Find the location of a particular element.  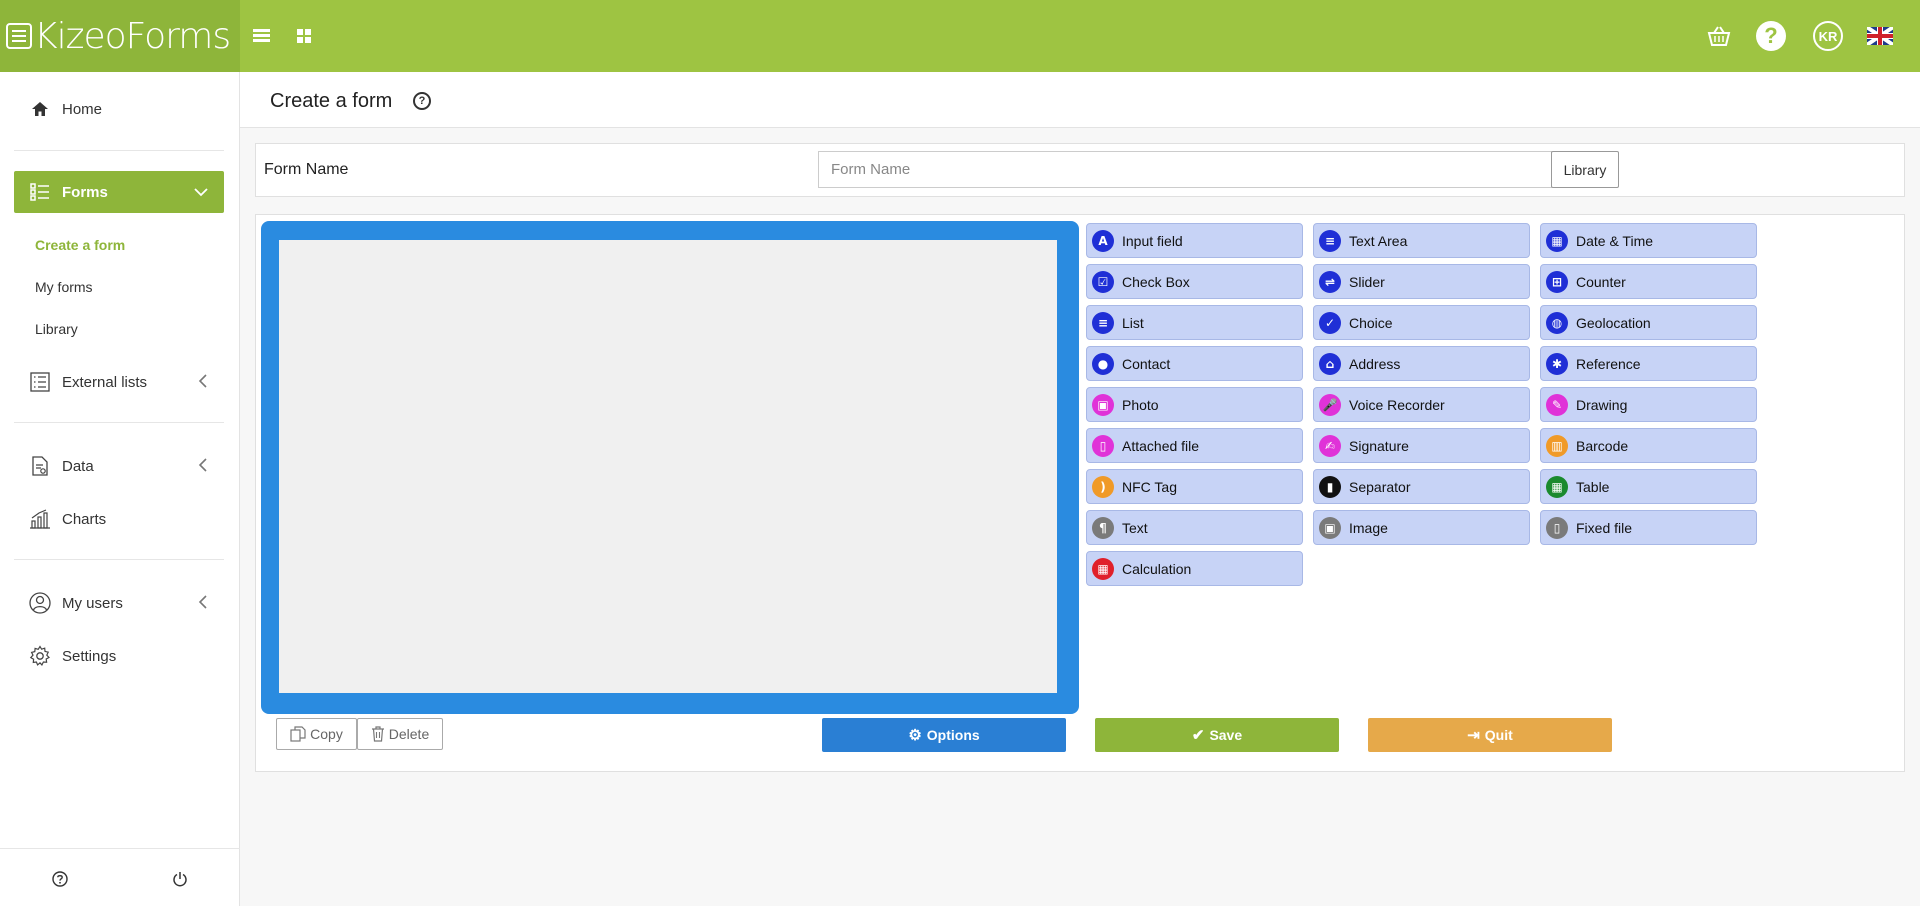

sidebar-subitem-my-forms: My forms is located at coordinates (64, 287).